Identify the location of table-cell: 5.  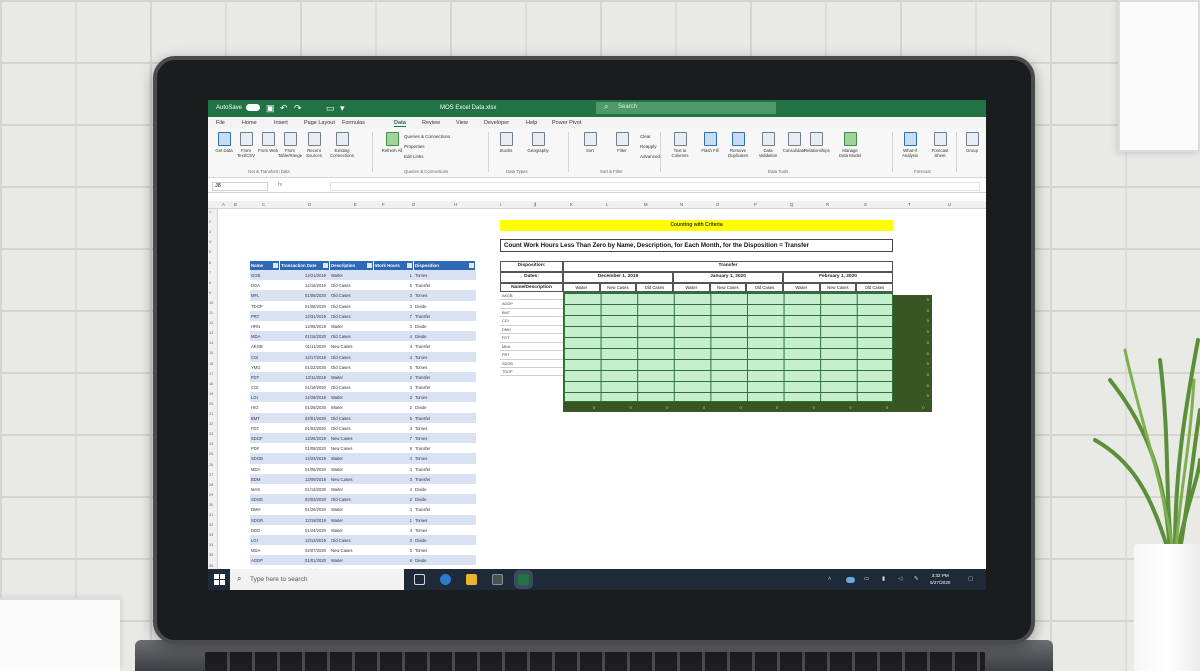
(394, 367).